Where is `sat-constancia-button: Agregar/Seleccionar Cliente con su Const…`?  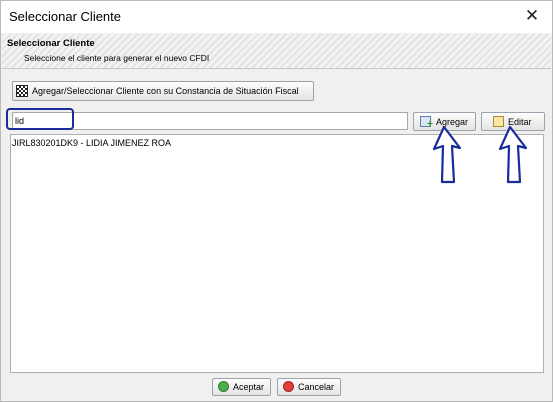 sat-constancia-button: Agregar/Seleccionar Cliente con su Const… is located at coordinates (163, 91).